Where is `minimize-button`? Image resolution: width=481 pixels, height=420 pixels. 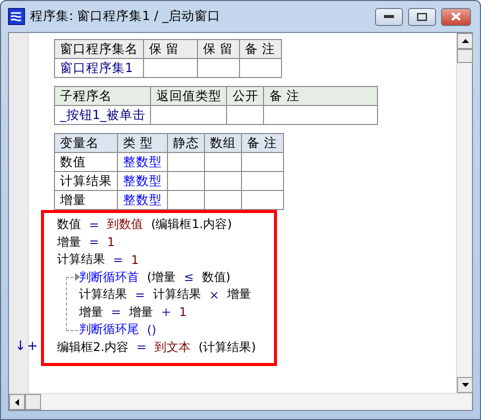
minimize-button is located at coordinates (389, 17).